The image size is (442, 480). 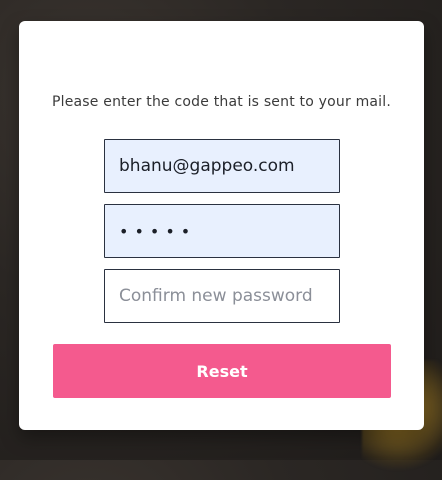 What do you see at coordinates (222, 371) in the screenshot?
I see `reset-button: Reset` at bounding box center [222, 371].